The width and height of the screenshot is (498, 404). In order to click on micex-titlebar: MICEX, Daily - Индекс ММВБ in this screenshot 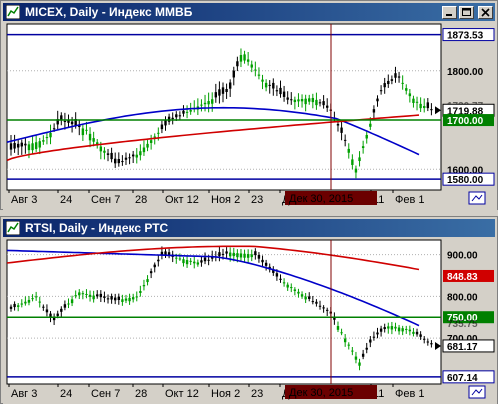, I will do `click(249, 12)`.